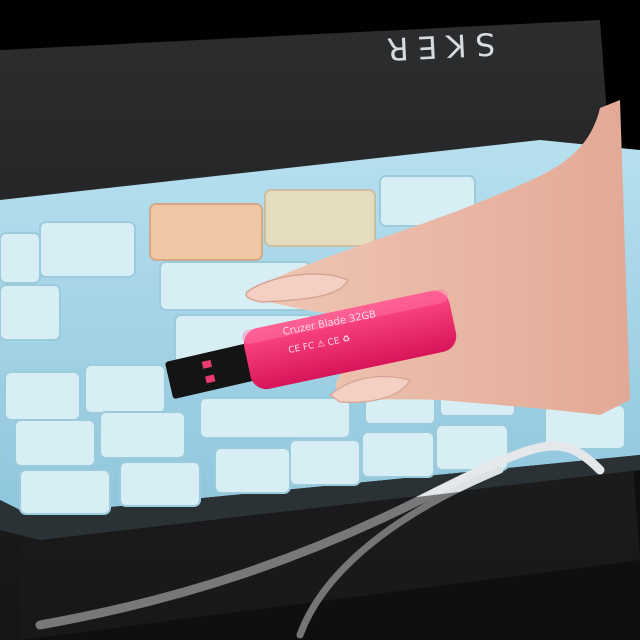 This screenshot has height=640, width=640. Describe the element at coordinates (320, 218) in the screenshot. I see `accent-keycap-beige` at that location.